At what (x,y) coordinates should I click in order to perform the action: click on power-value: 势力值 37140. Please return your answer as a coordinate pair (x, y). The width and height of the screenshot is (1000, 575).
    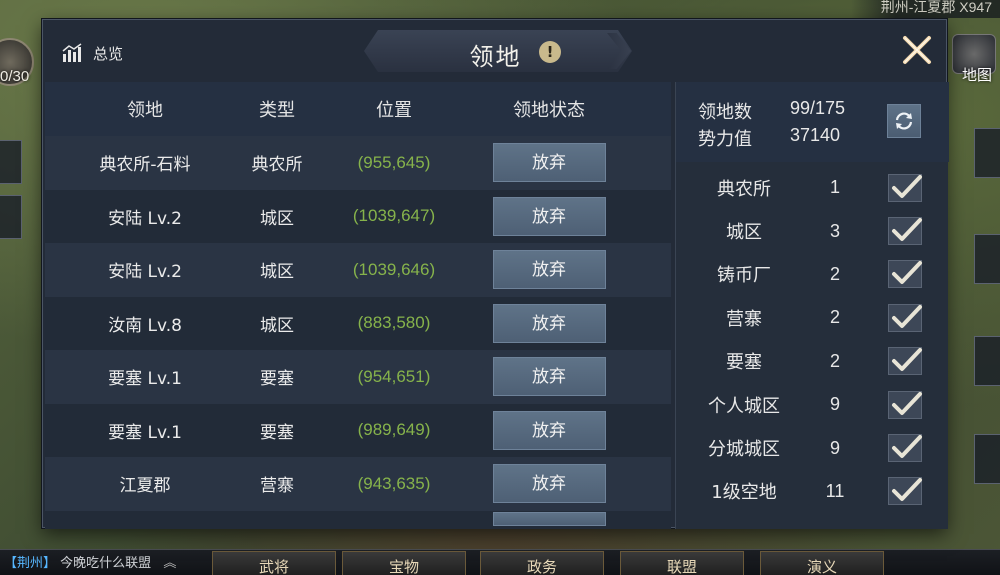
    Looking at the image, I should click on (769, 138).